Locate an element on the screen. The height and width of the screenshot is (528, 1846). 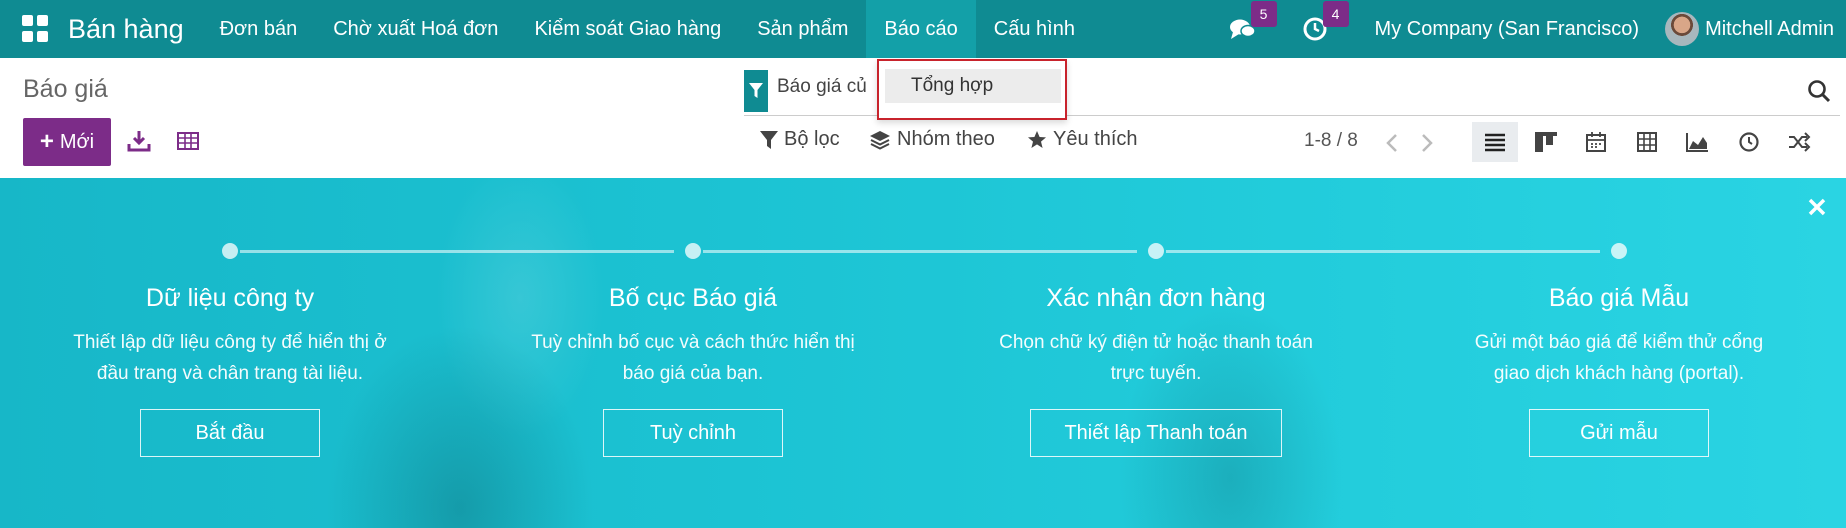
messages-button: 5 is located at coordinates (1253, 22).